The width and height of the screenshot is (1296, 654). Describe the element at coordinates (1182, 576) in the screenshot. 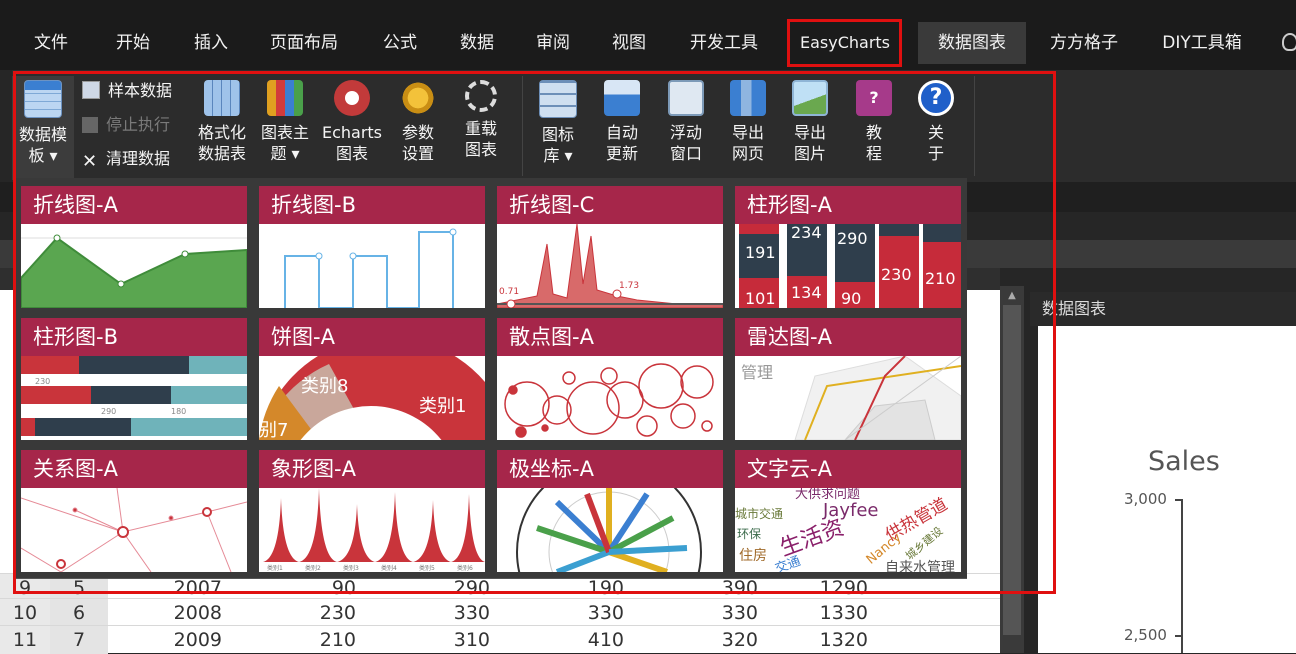

I see `y-axis-line` at that location.